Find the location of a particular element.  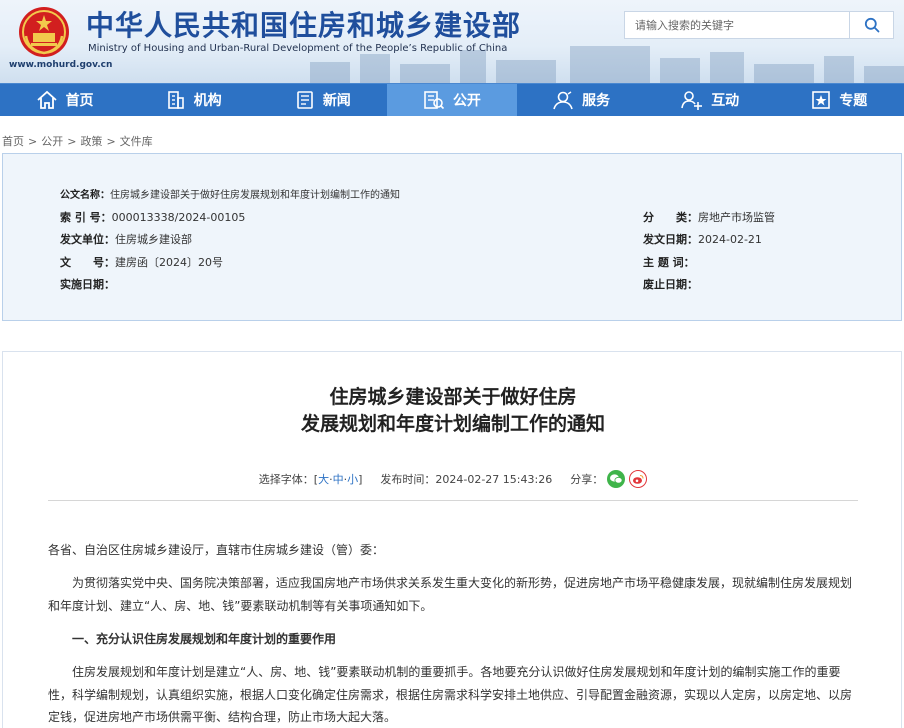

breadcrumb-home: 首页 is located at coordinates (13, 141).